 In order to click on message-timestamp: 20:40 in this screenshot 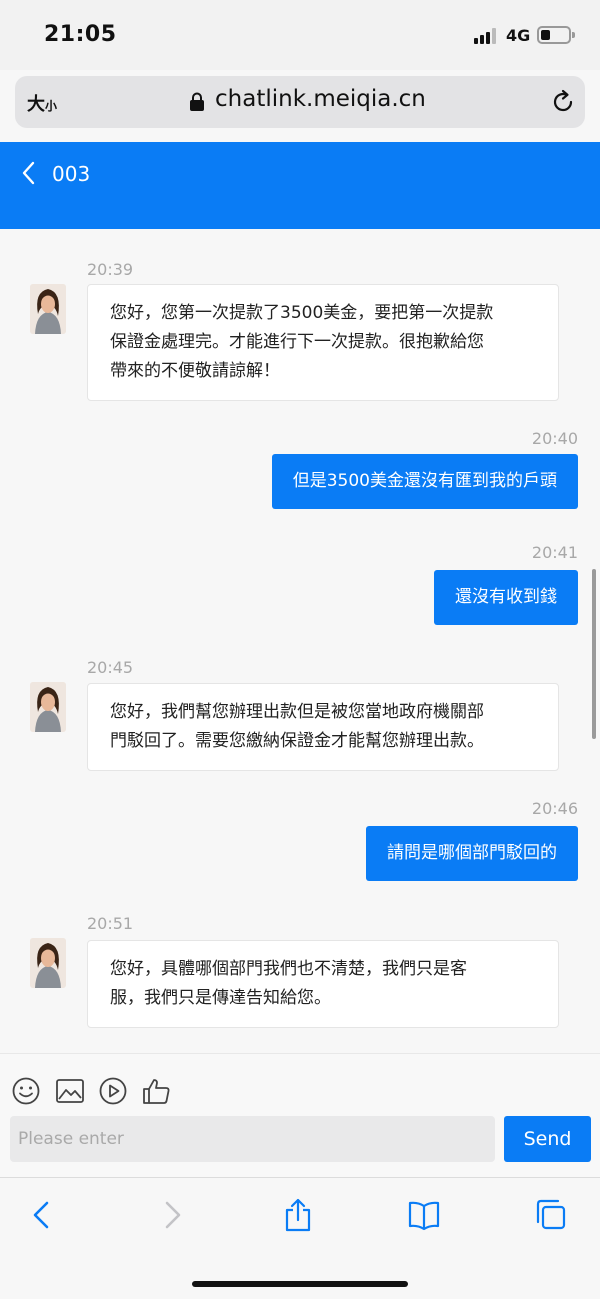, I will do `click(554, 438)`.